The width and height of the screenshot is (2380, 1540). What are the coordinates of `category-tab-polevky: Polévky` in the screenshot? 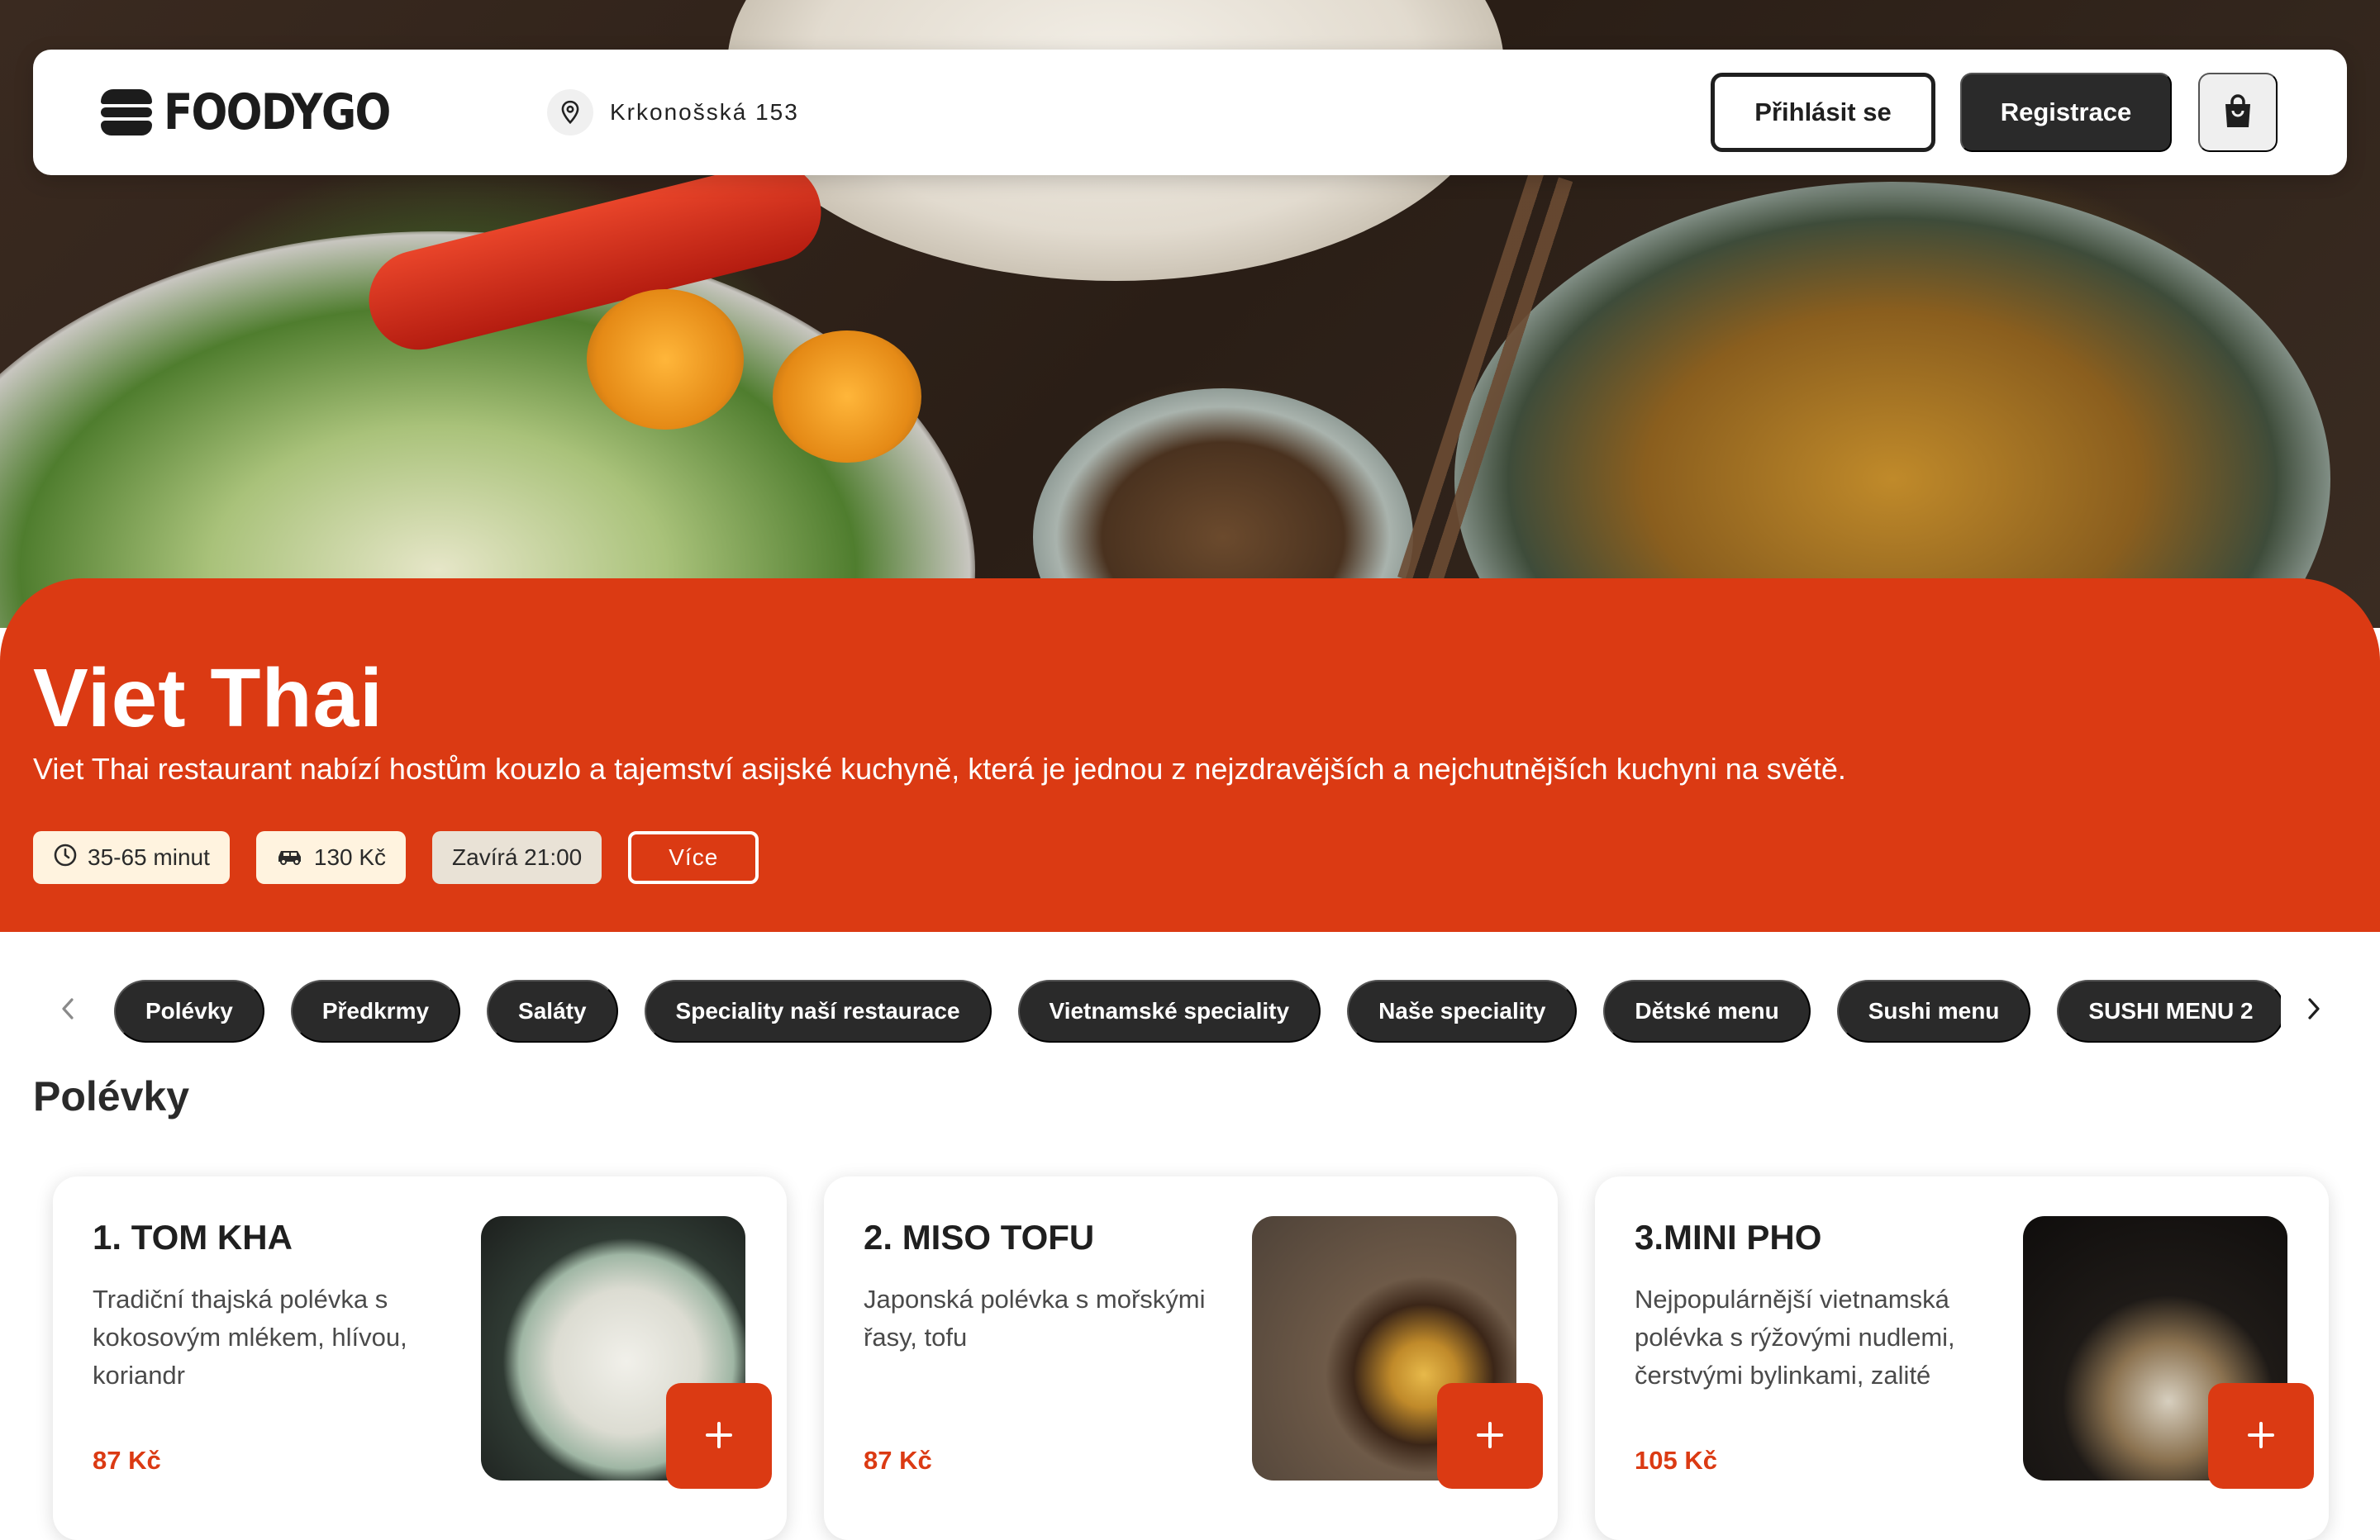 It's located at (189, 1011).